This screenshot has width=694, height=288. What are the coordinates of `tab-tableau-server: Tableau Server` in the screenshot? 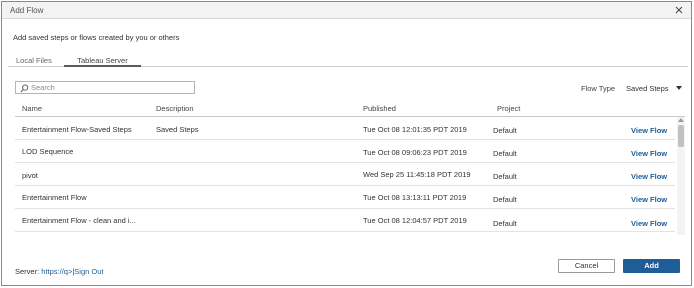 It's located at (102, 61).